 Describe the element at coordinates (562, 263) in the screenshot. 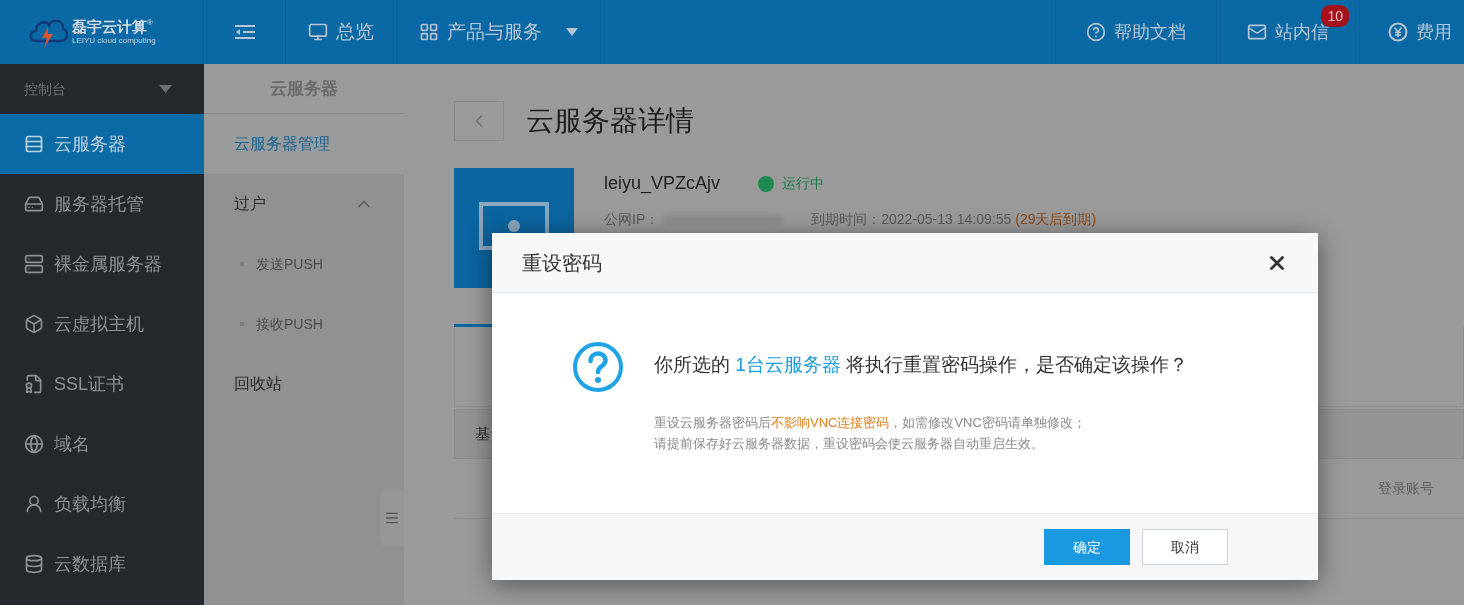

I see `dialog-title: 重设密码` at that location.